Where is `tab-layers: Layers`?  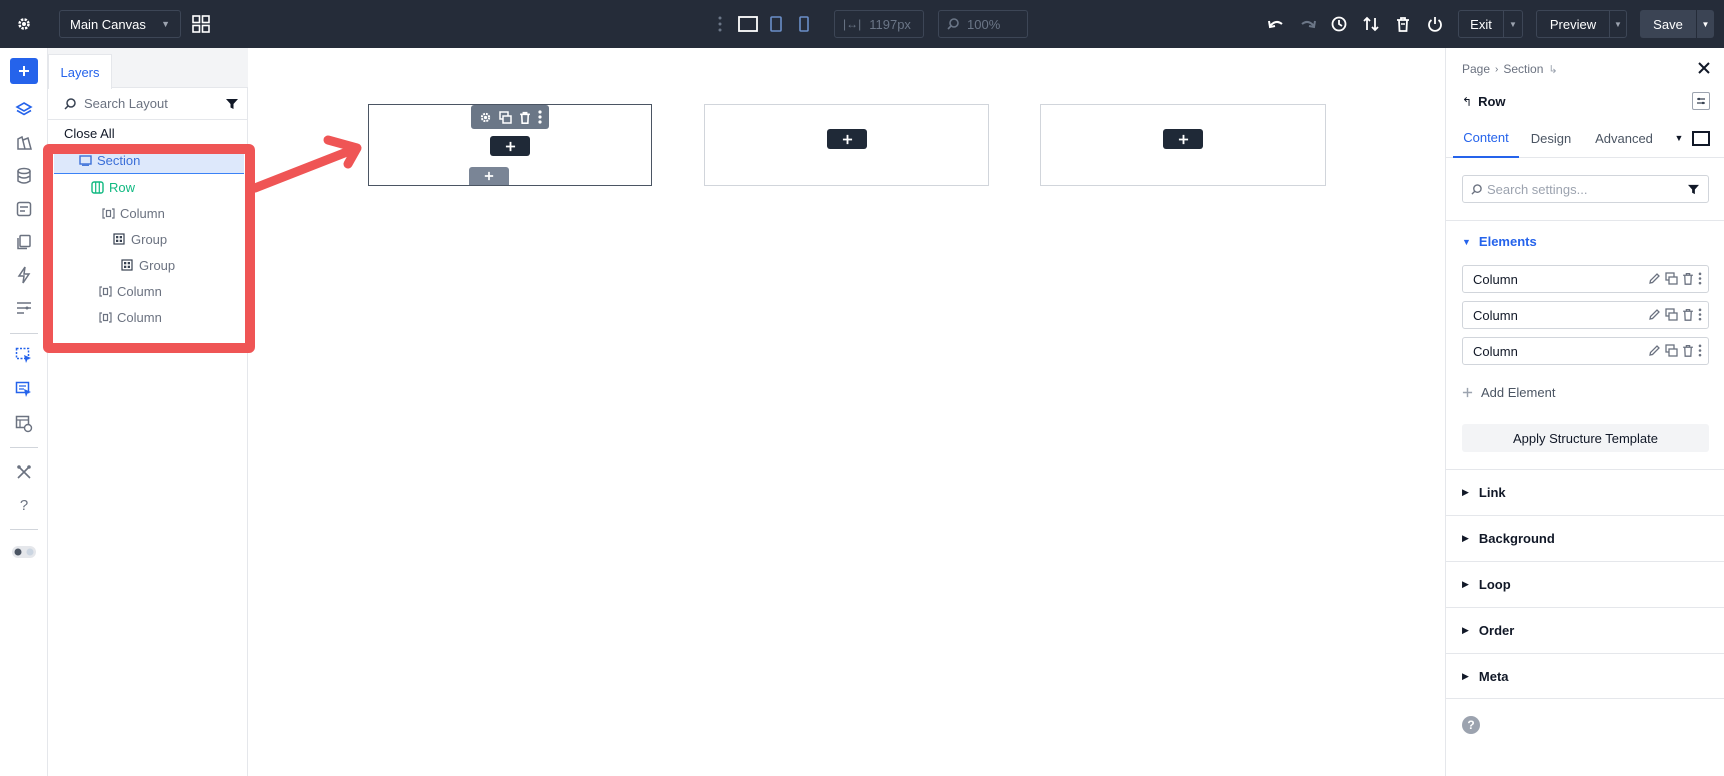
tab-layers: Layers is located at coordinates (80, 71).